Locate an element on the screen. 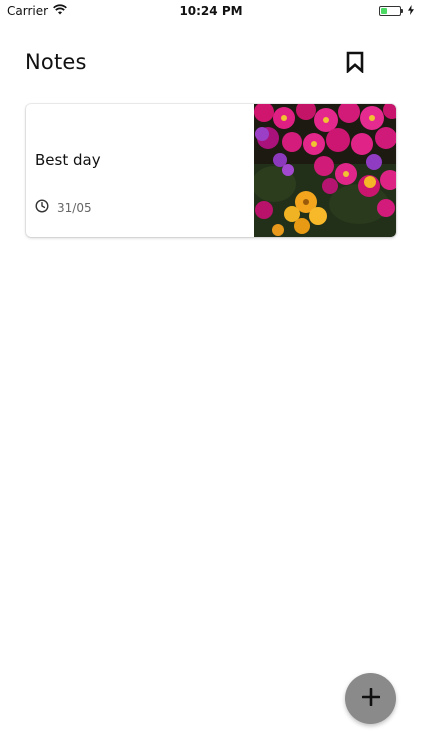  add-note-button is located at coordinates (370, 698).